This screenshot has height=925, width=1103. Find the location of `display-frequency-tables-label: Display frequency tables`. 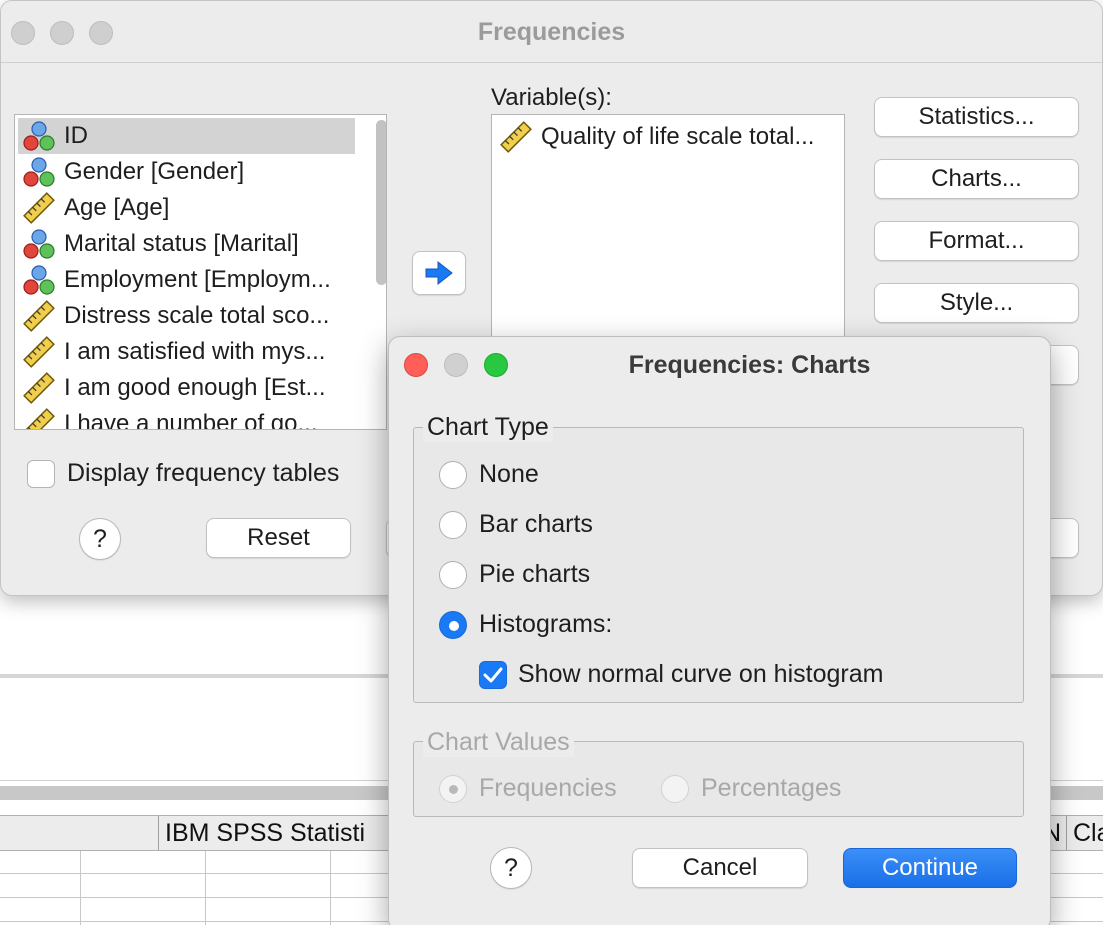

display-frequency-tables-label: Display frequency tables is located at coordinates (203, 473).